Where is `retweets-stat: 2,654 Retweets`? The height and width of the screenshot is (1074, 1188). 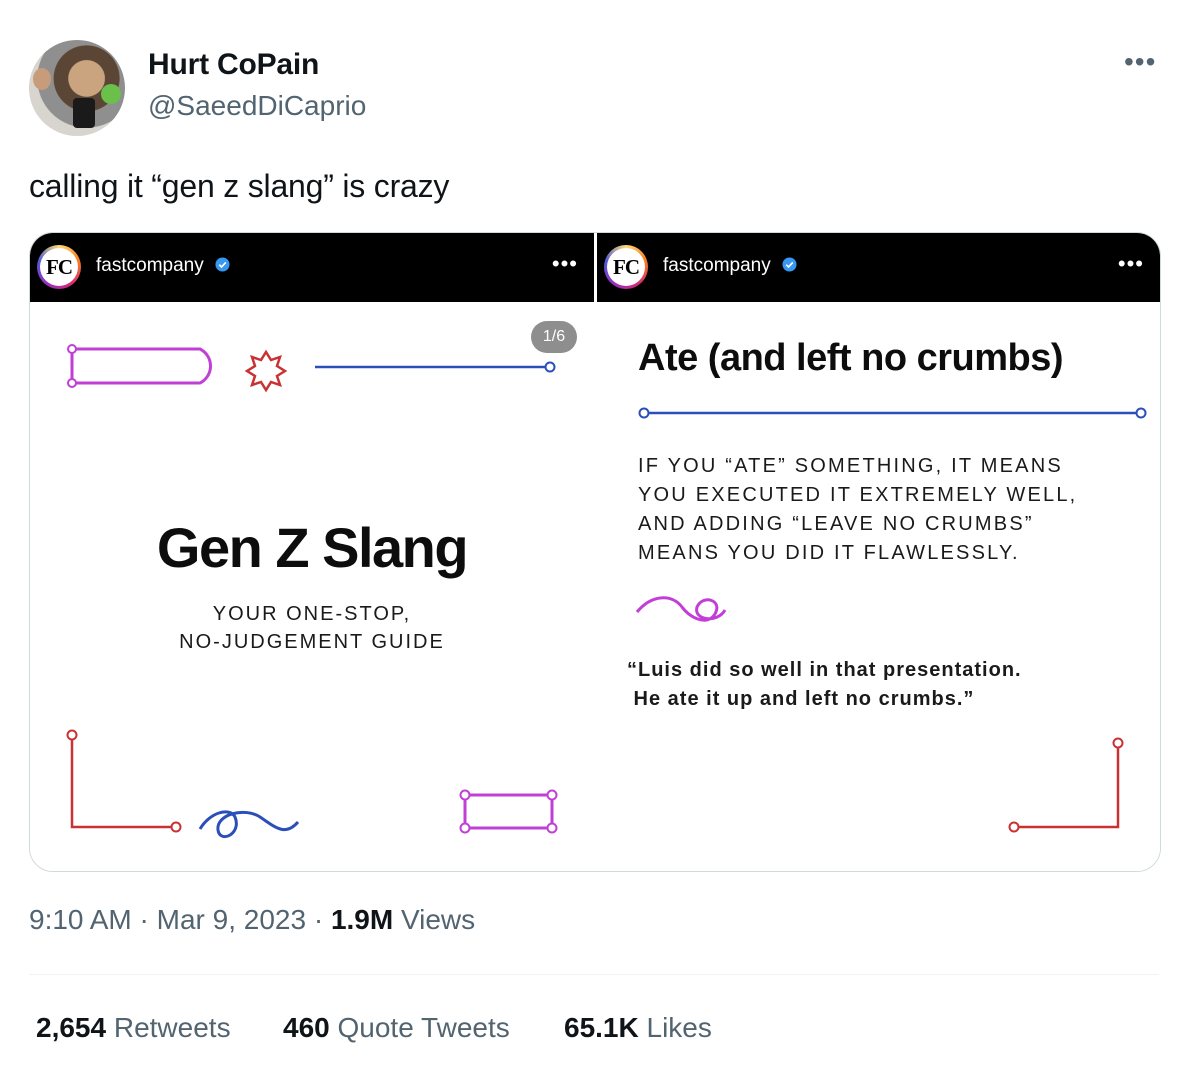
retweets-stat: 2,654 Retweets is located at coordinates (133, 1028).